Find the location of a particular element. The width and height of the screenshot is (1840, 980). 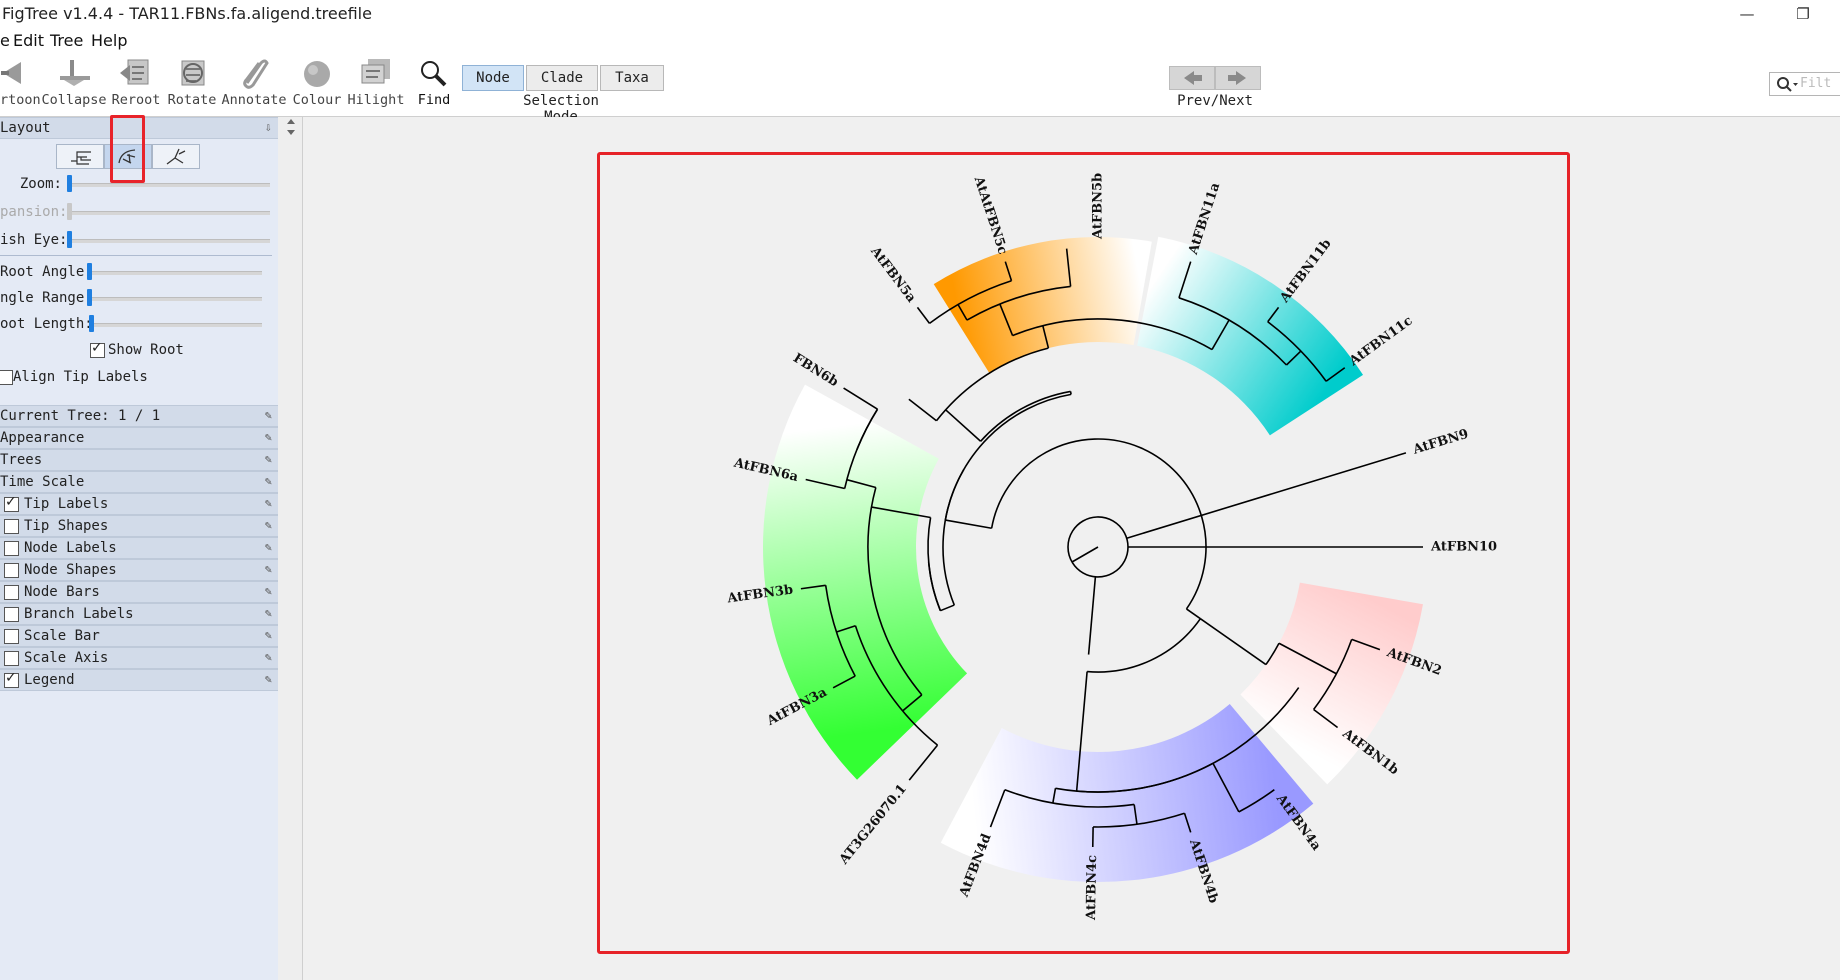

root-circle is located at coordinates (1098, 547).